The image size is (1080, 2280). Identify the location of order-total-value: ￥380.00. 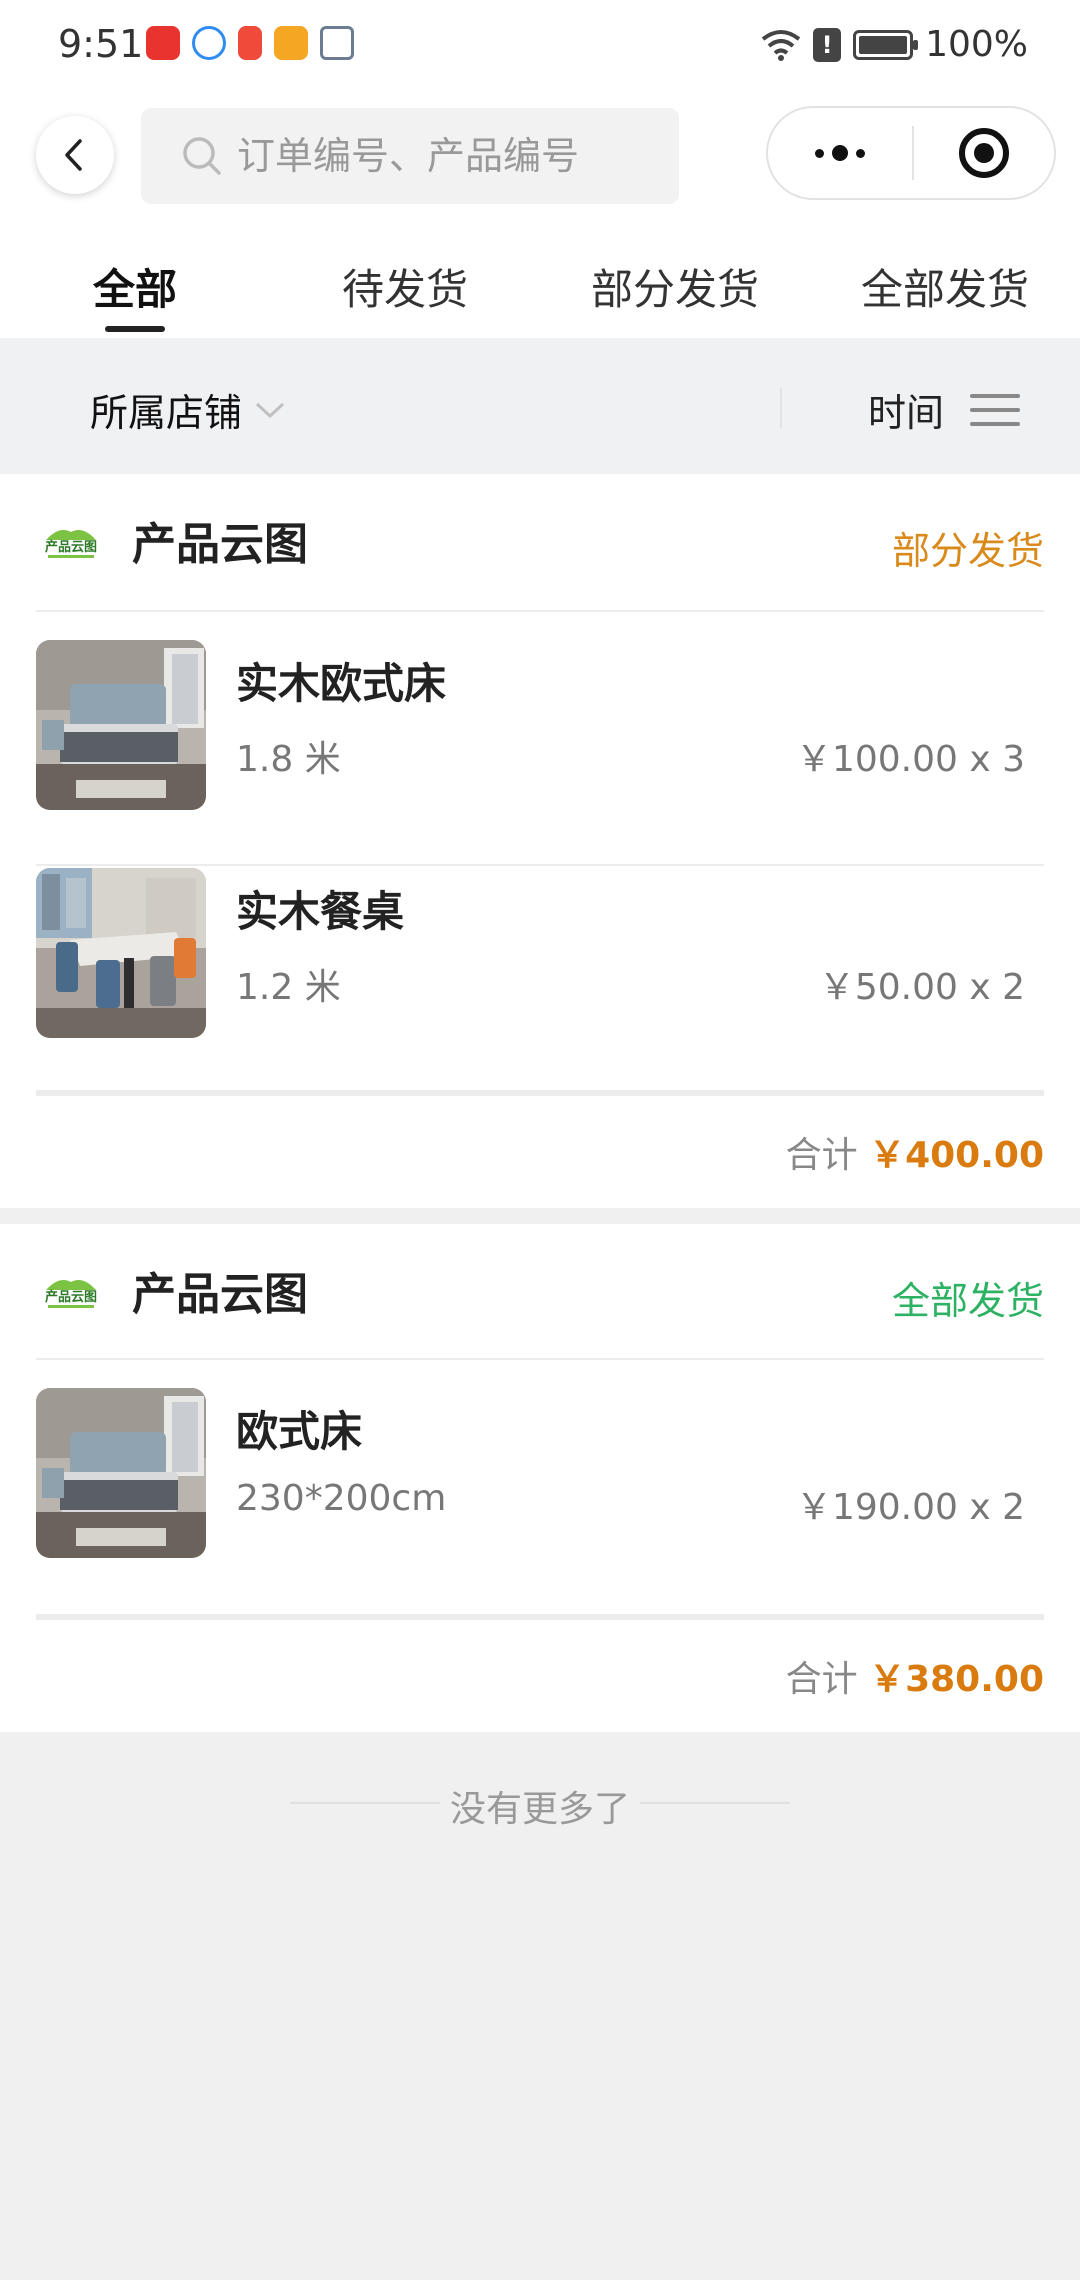
(956, 1679).